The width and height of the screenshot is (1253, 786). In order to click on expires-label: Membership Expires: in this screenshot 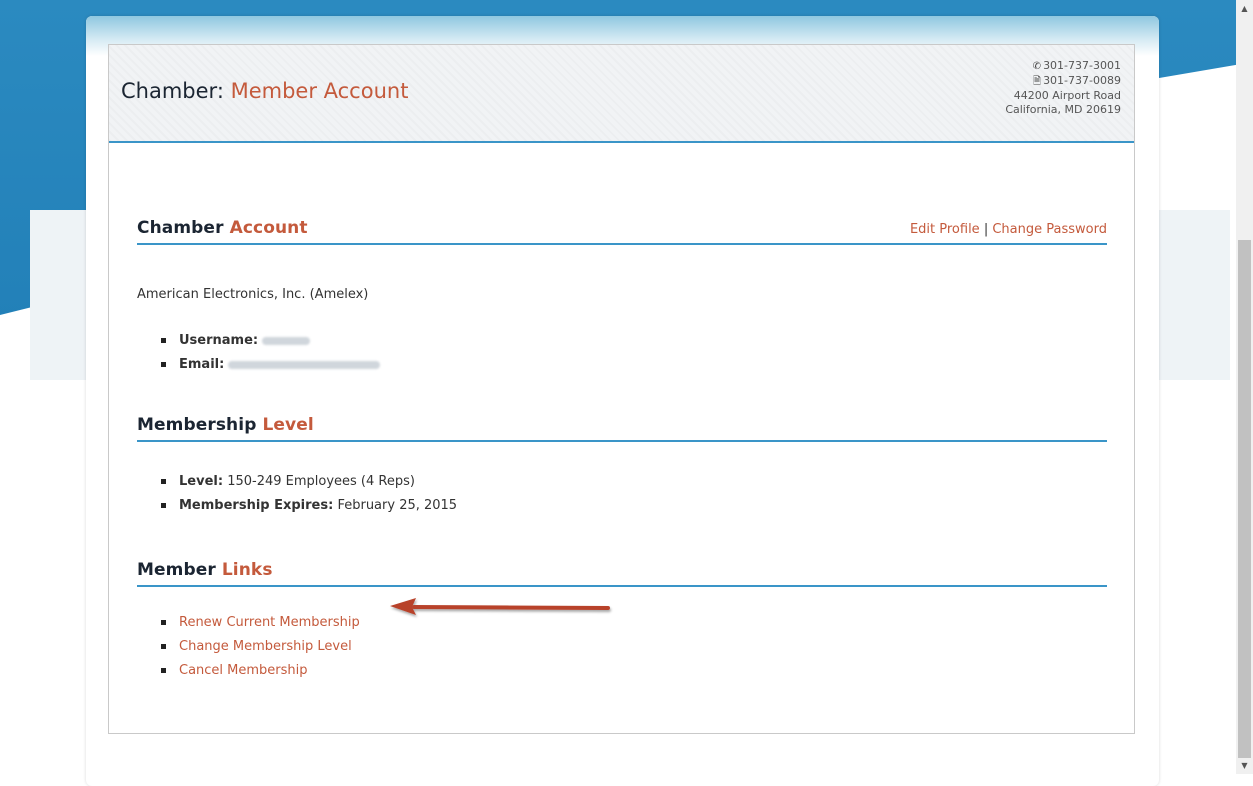, I will do `click(256, 505)`.